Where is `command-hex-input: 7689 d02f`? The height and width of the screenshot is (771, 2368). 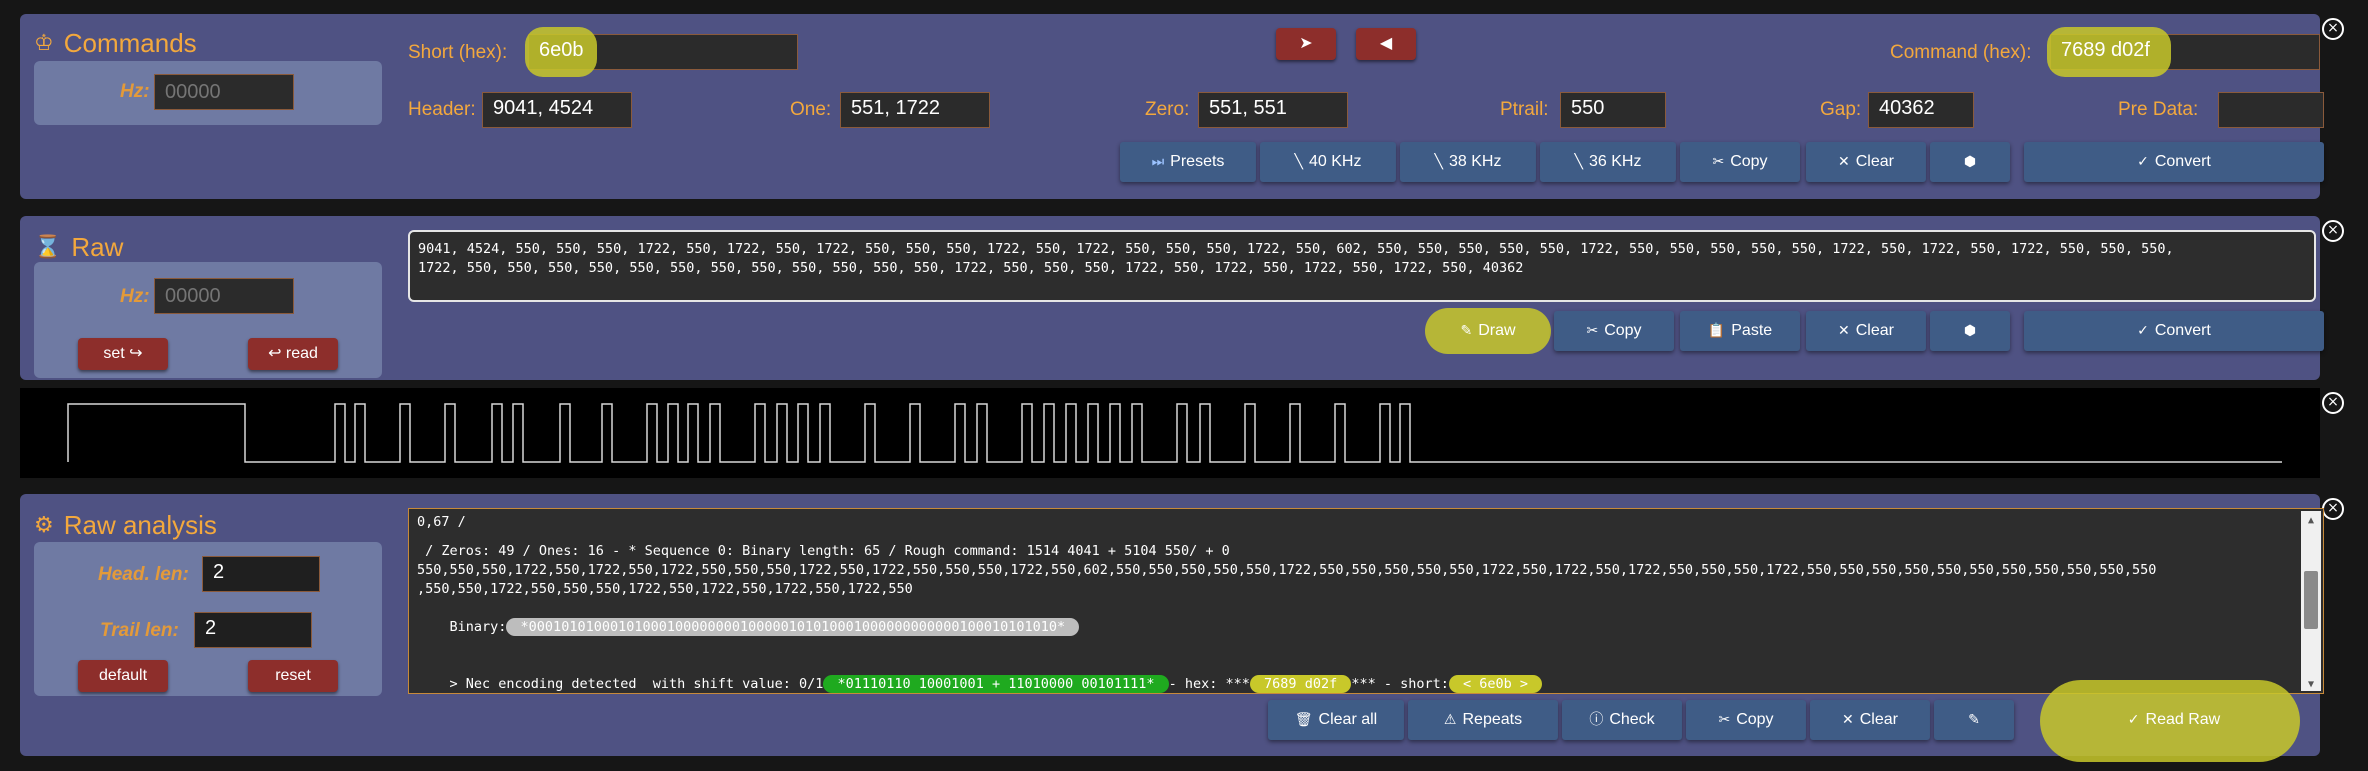
command-hex-input: 7689 d02f is located at coordinates (2183, 52).